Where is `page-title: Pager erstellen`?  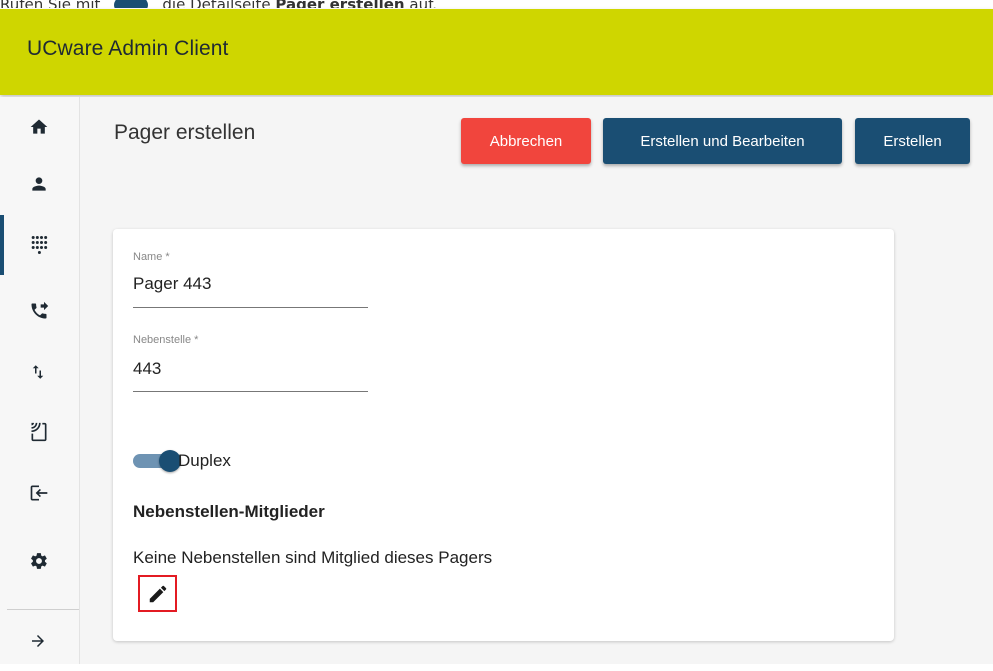
page-title: Pager erstellen is located at coordinates (185, 132).